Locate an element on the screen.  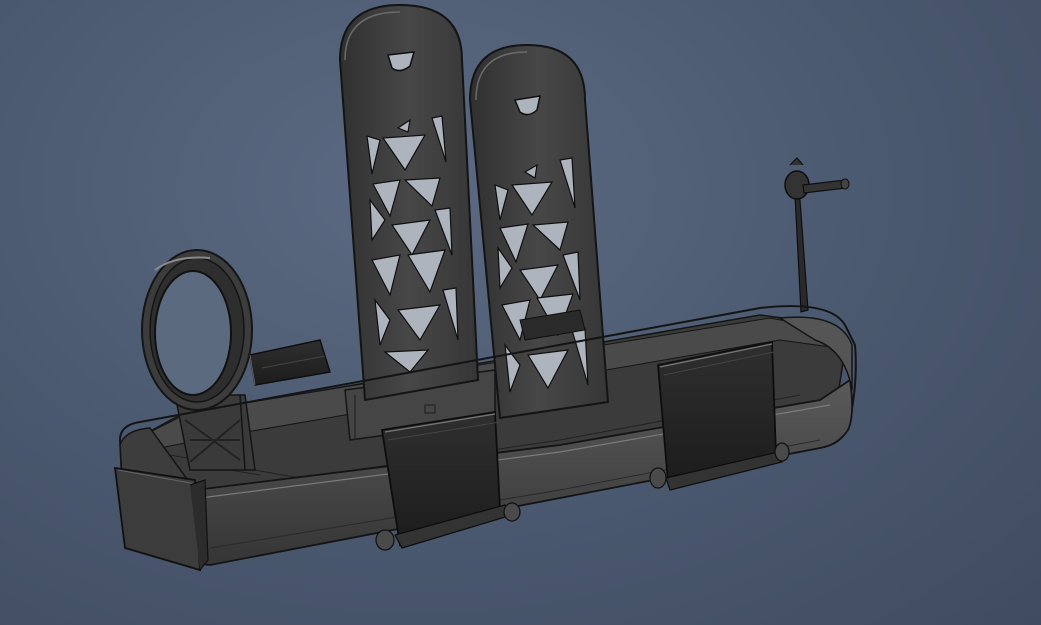
ring-mount is located at coordinates (197, 330).